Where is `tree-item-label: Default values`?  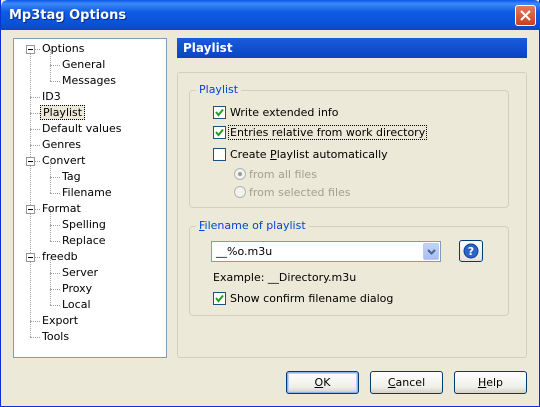
tree-item-label: Default values is located at coordinates (82, 128).